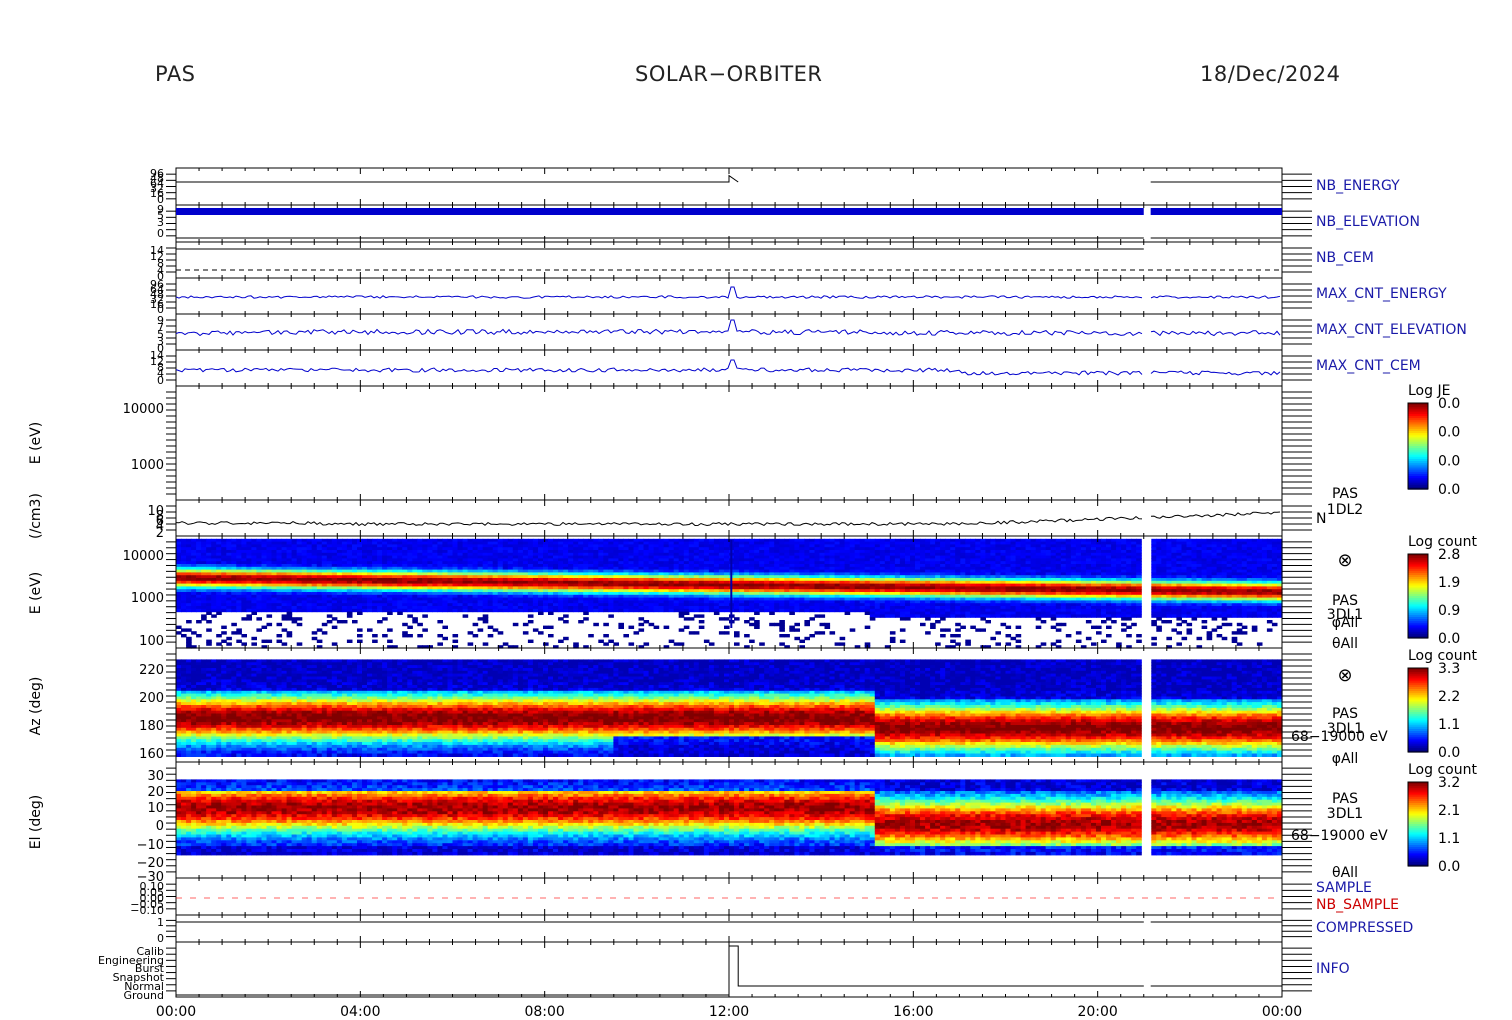 This screenshot has height=1020, width=1512. What do you see at coordinates (360, 1012) in the screenshot?
I see `x-tick-label: 04:00` at bounding box center [360, 1012].